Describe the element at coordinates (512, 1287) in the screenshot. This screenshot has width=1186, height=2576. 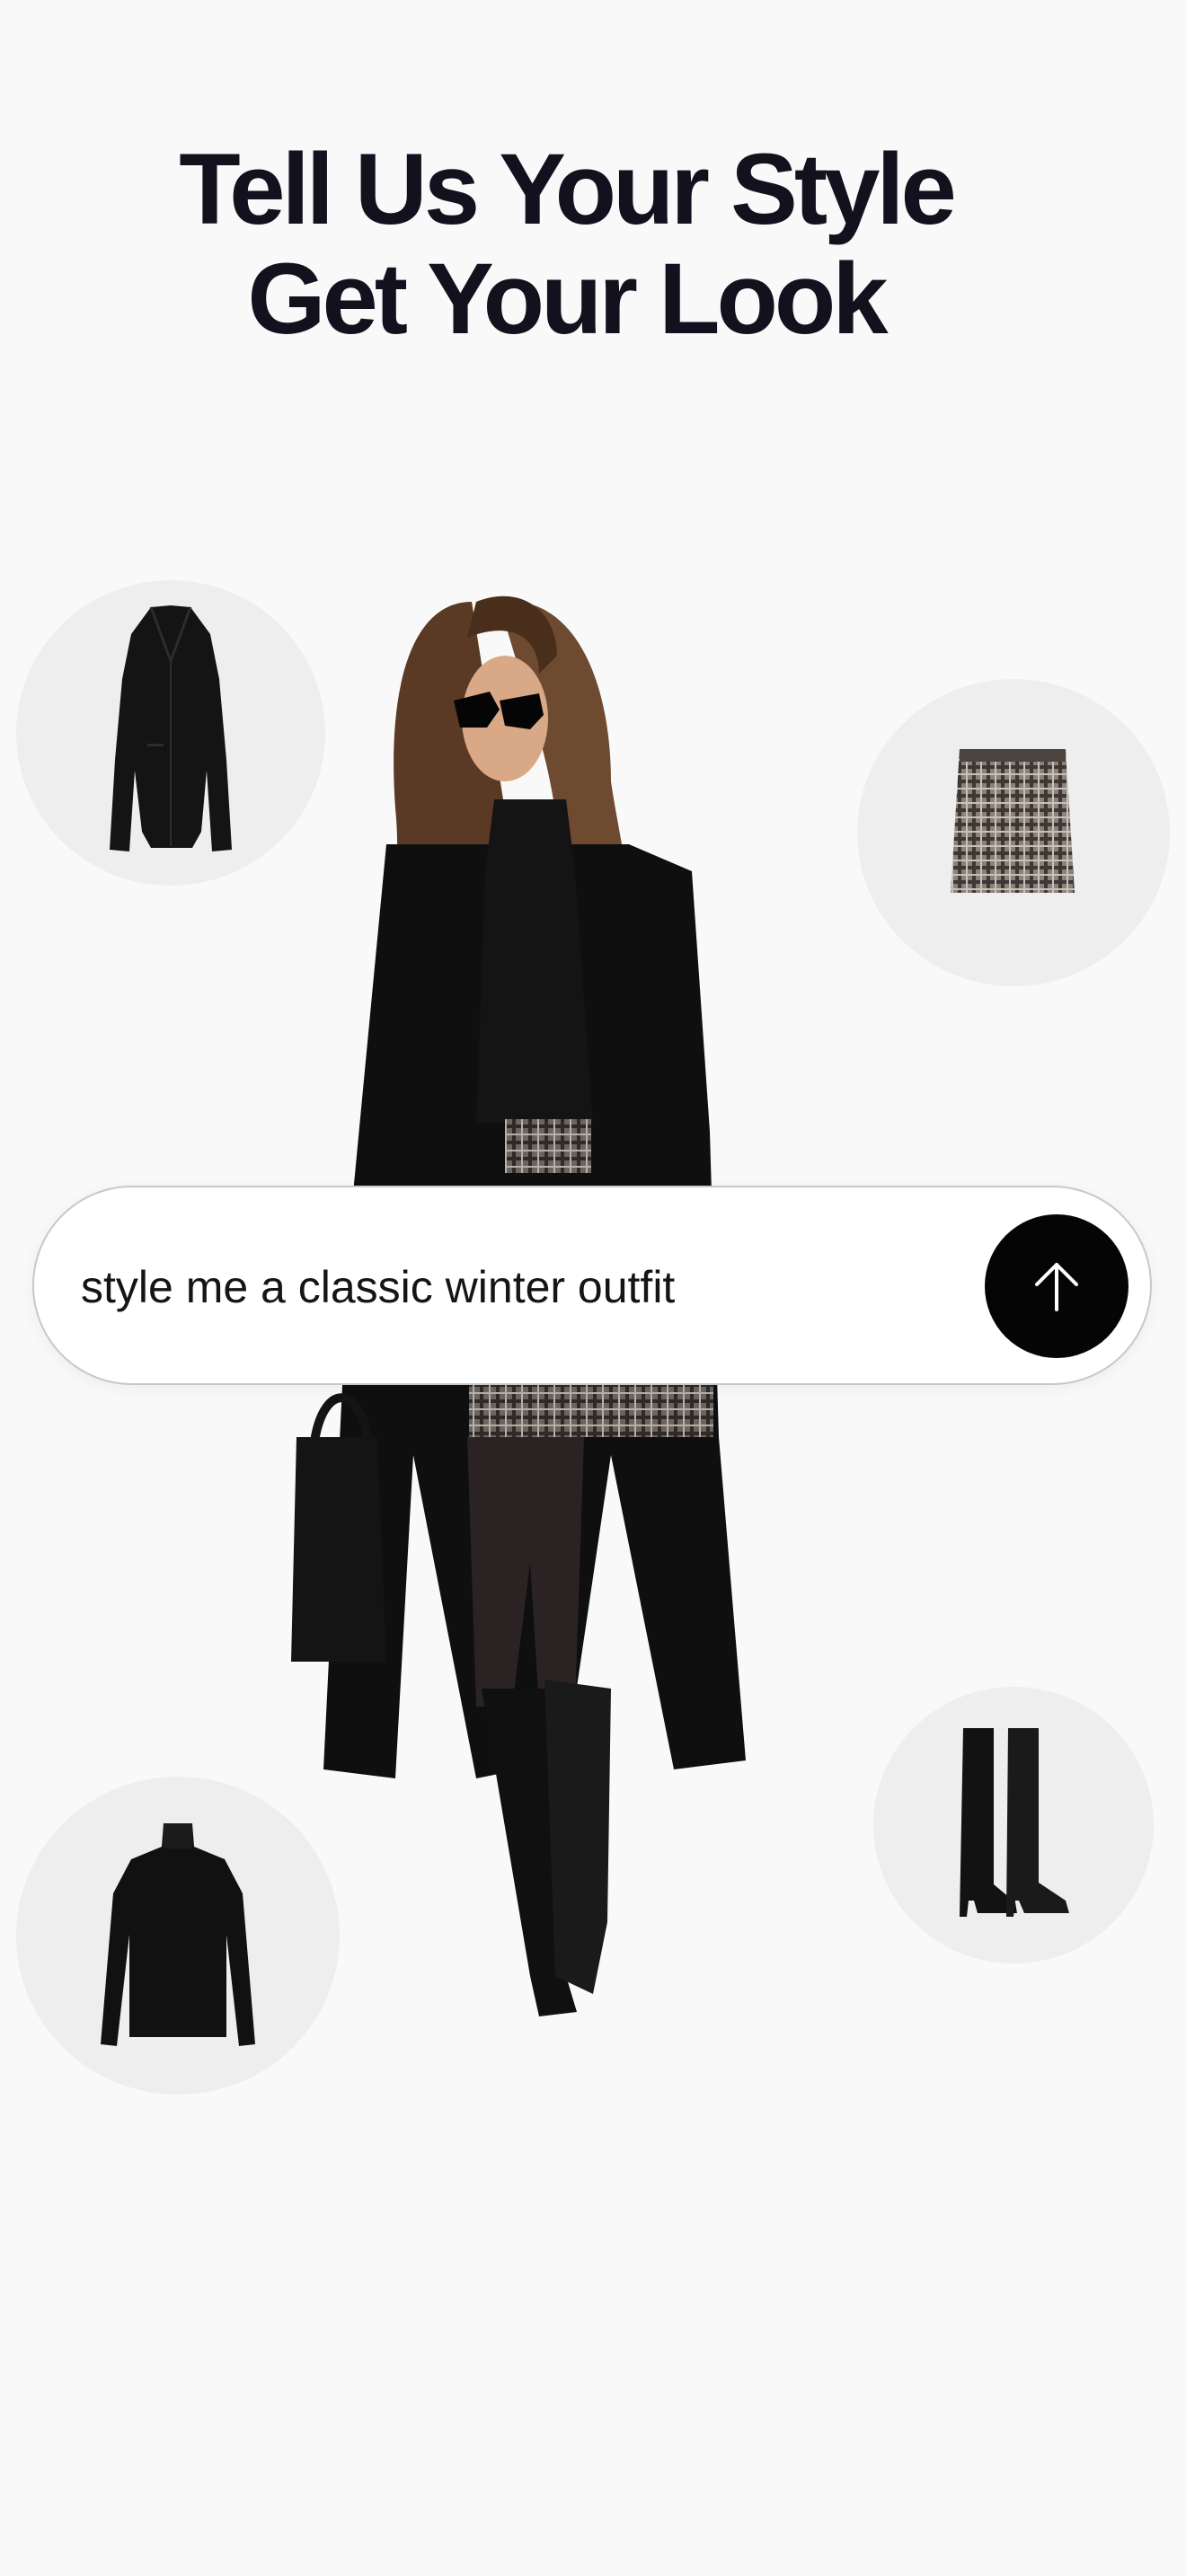
I see `style-prompt-input` at that location.